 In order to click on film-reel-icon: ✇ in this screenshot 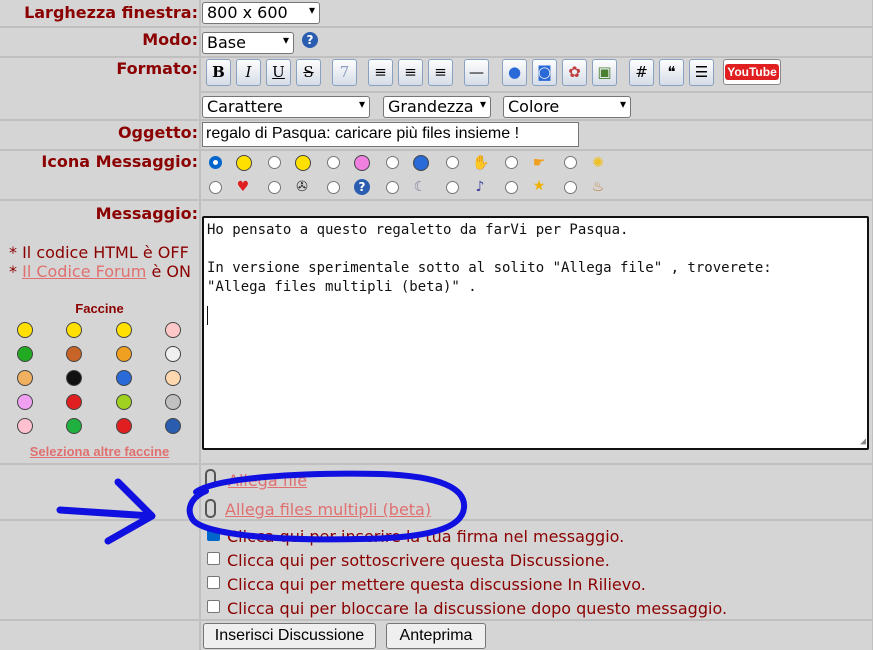, I will do `click(302, 187)`.